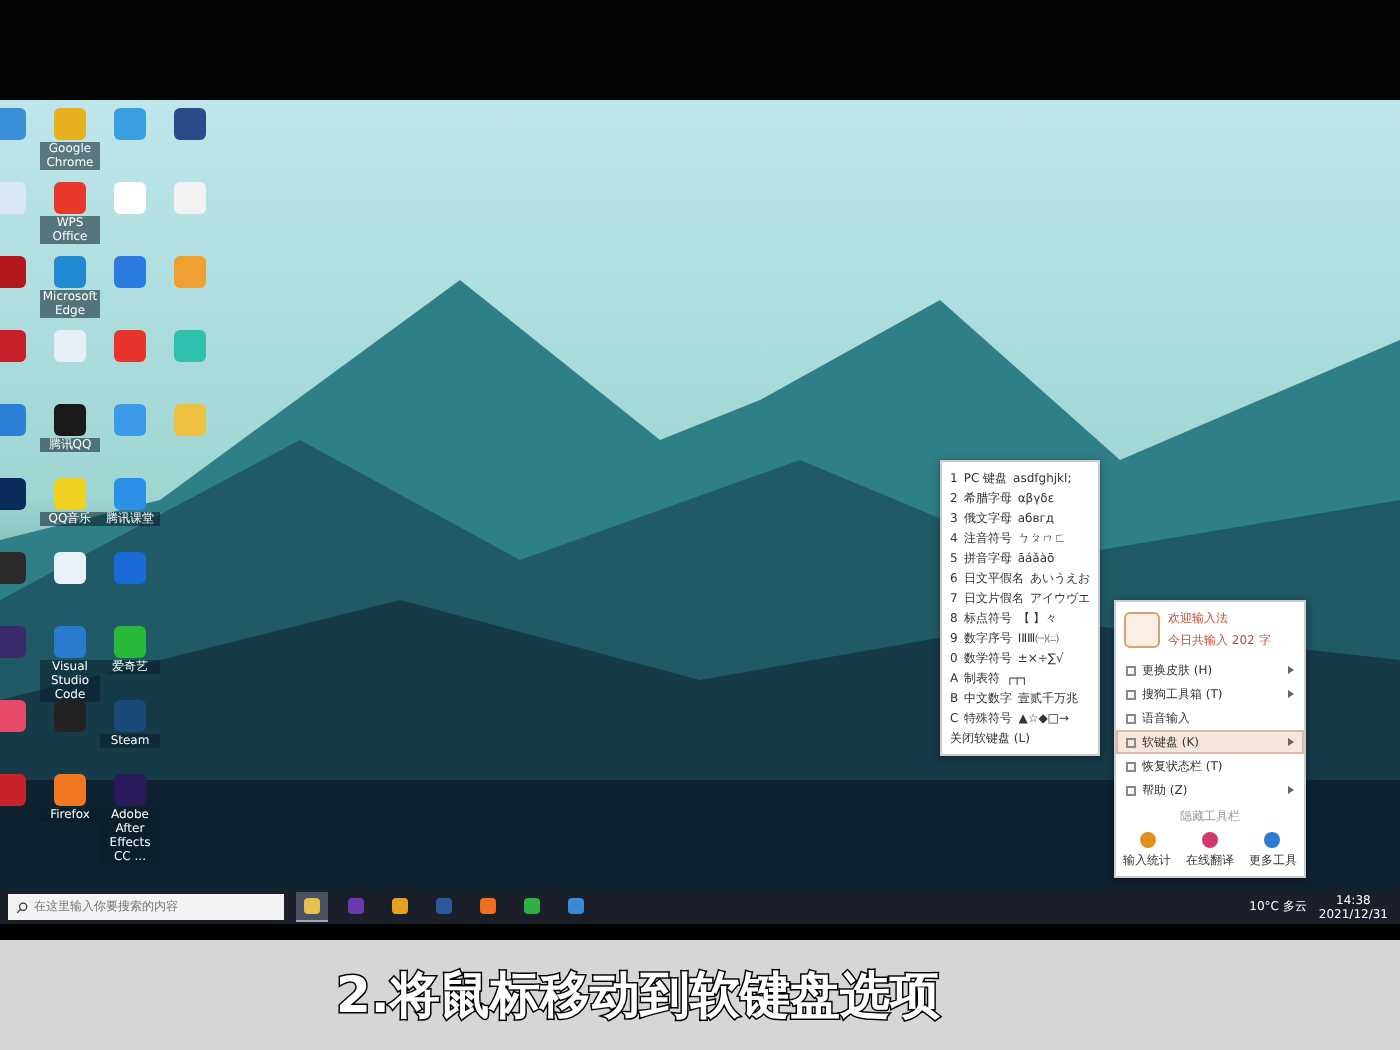  What do you see at coordinates (1142, 630) in the screenshot?
I see `avatar-icon` at bounding box center [1142, 630].